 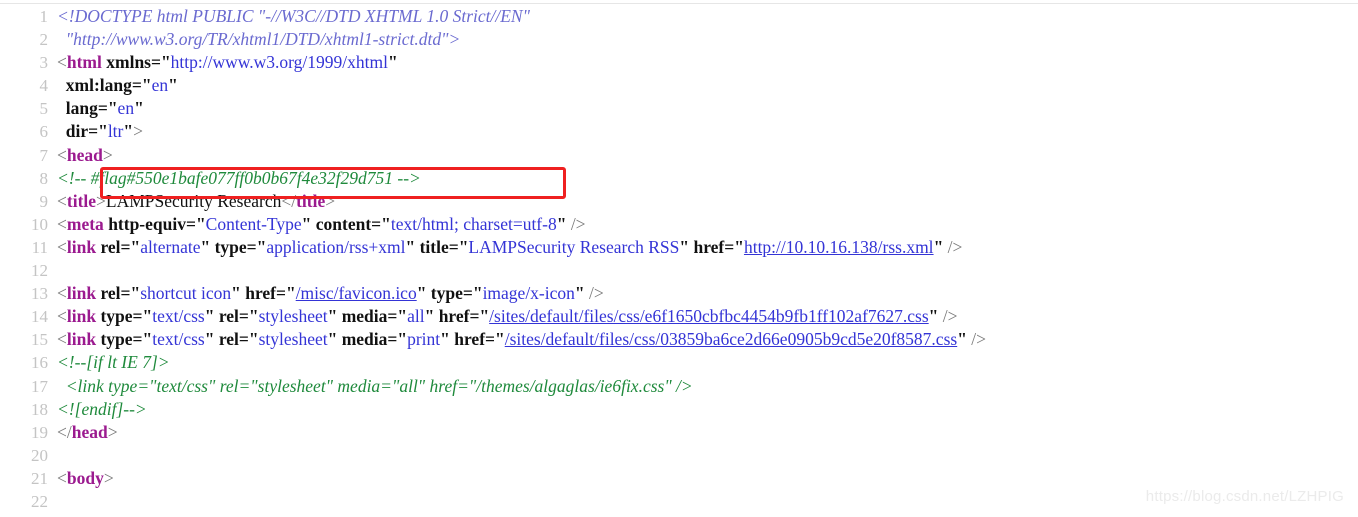 I want to click on line-number: 14, so click(x=39, y=317).